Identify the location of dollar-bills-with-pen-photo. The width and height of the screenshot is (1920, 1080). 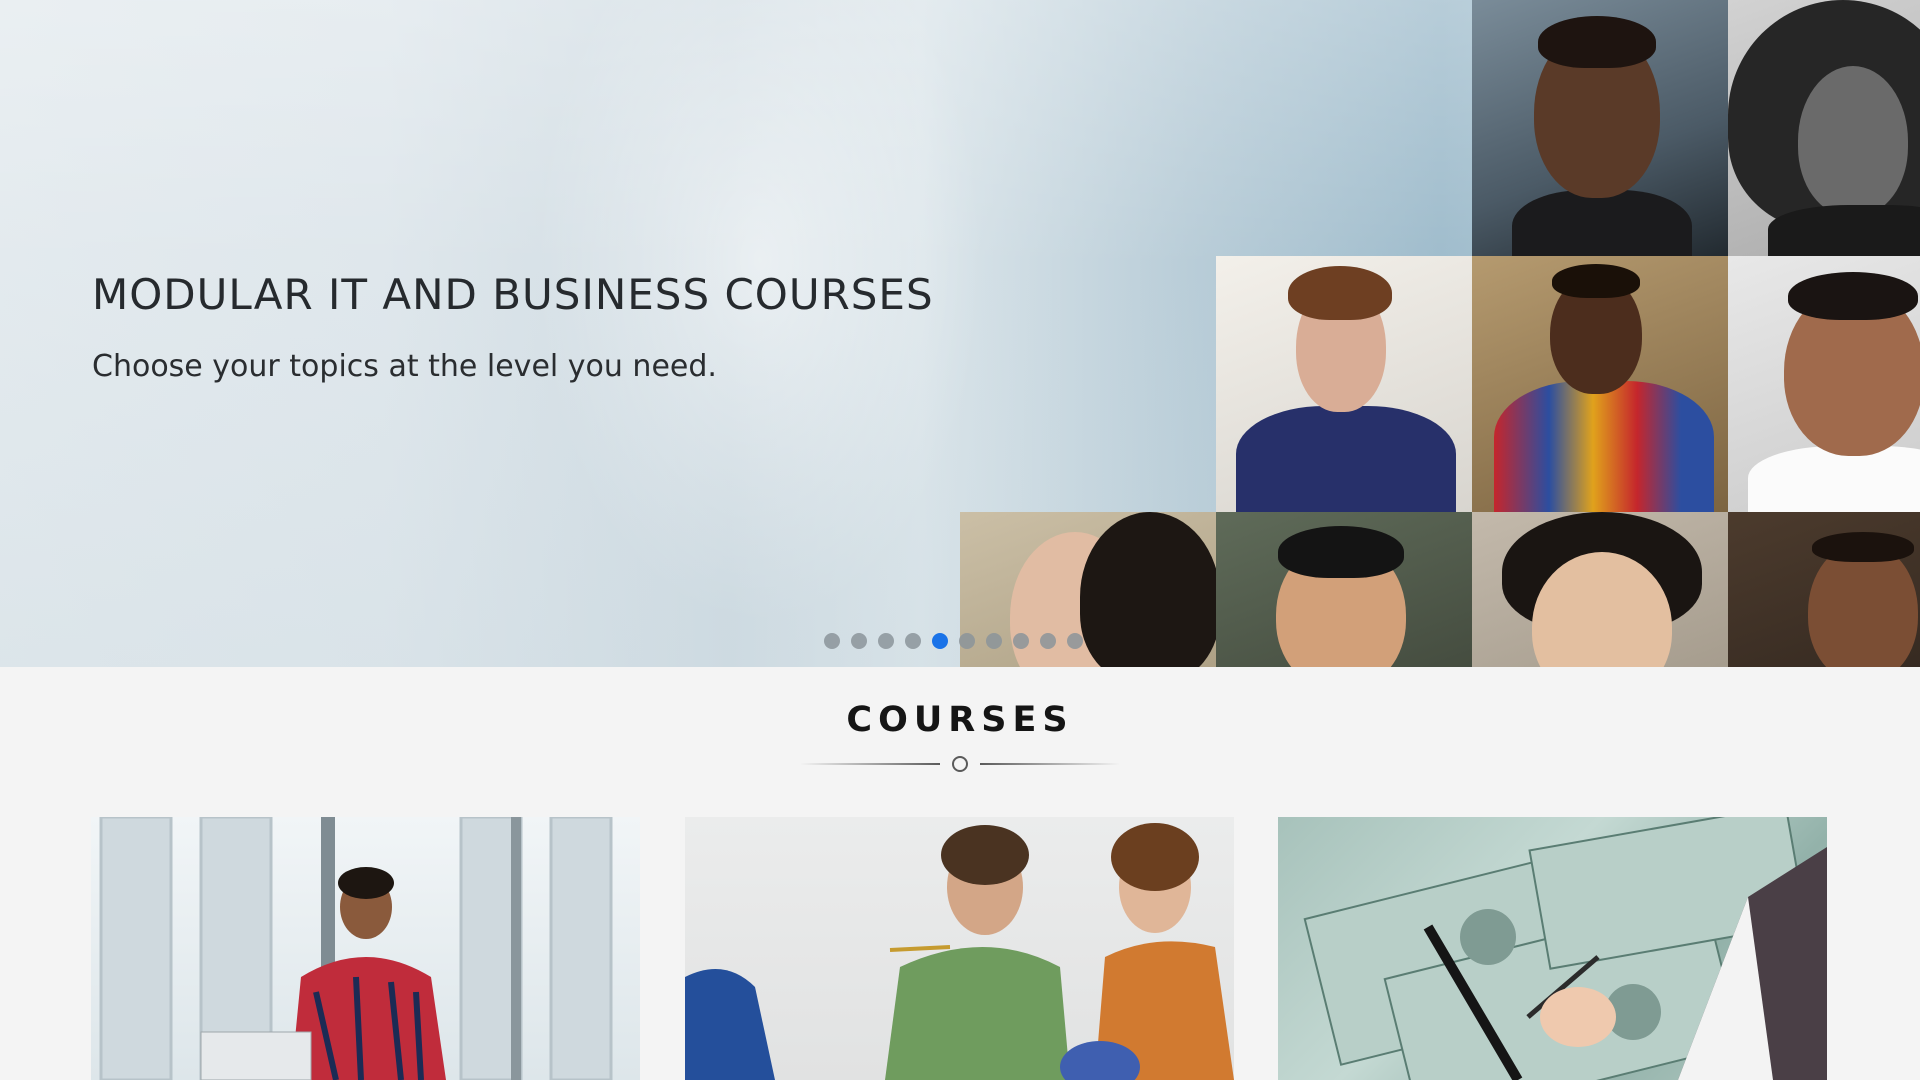
(1565, 948).